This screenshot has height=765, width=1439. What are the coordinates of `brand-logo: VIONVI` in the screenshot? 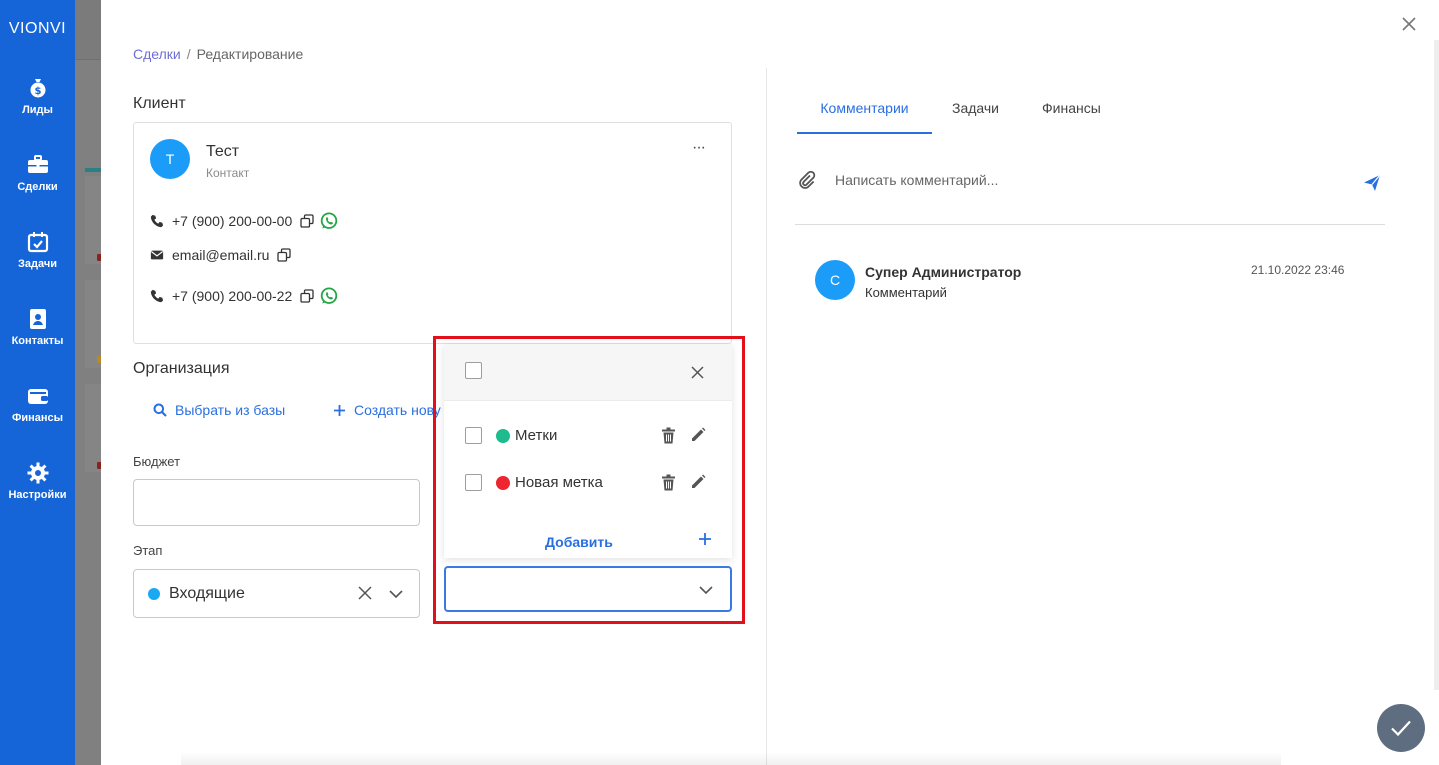 It's located at (37, 29).